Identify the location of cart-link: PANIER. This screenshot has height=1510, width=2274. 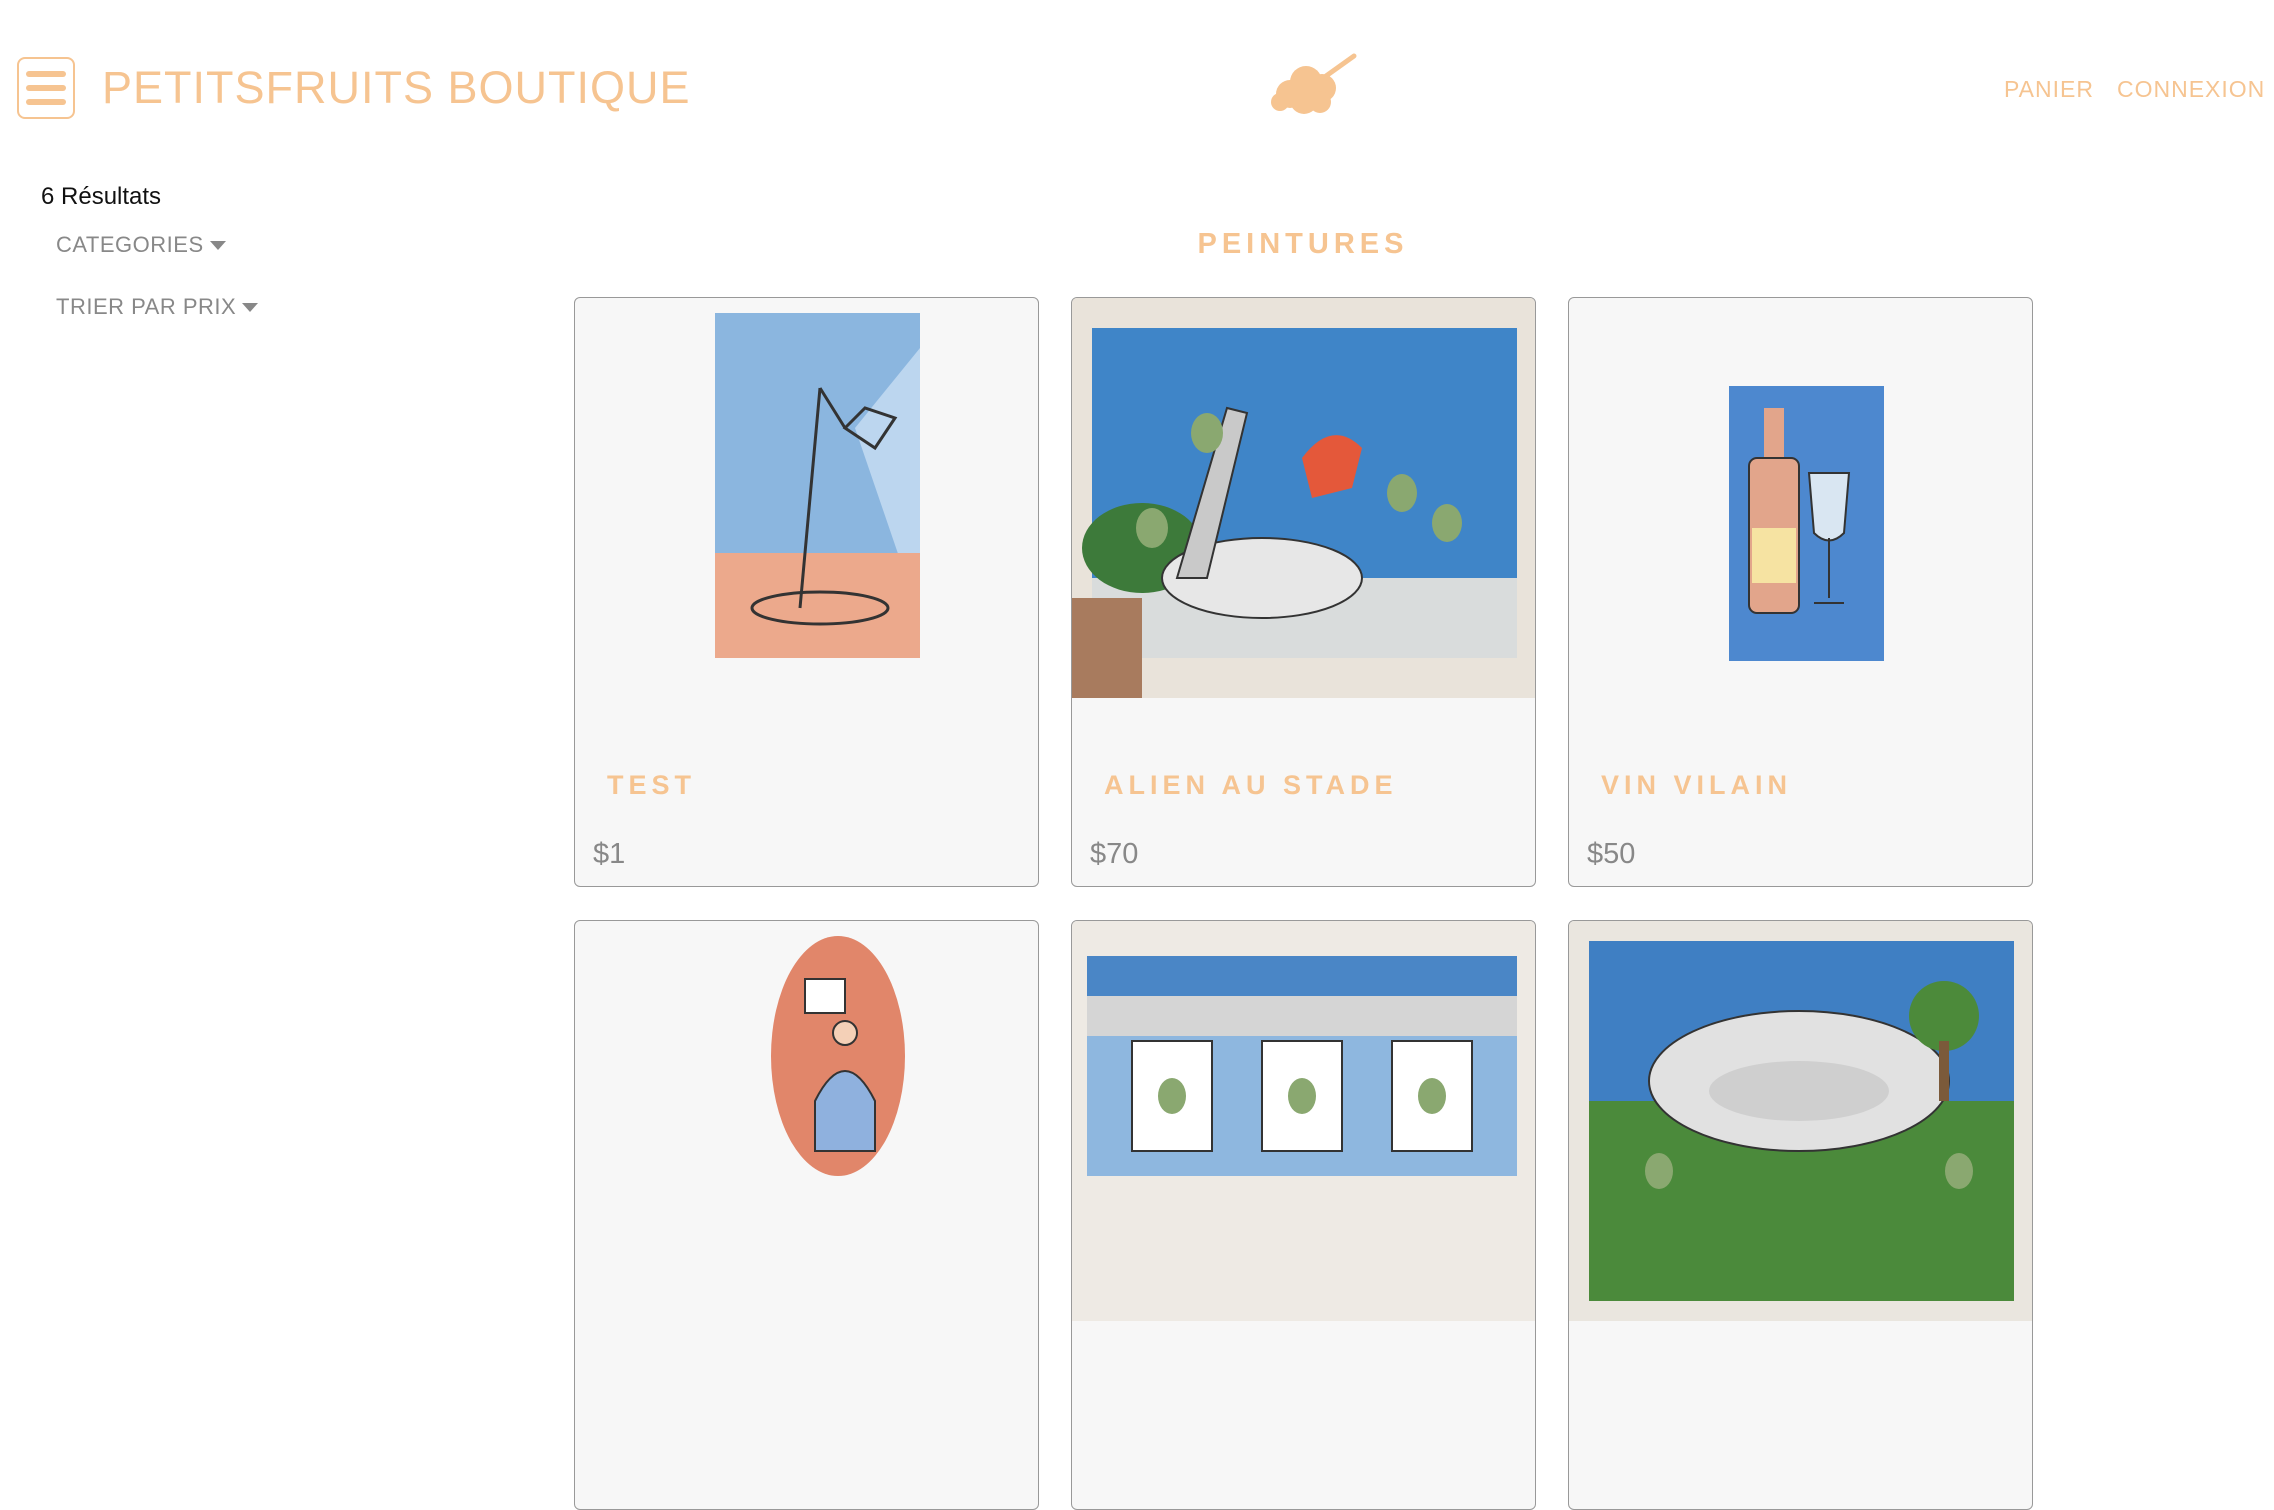
(2049, 89).